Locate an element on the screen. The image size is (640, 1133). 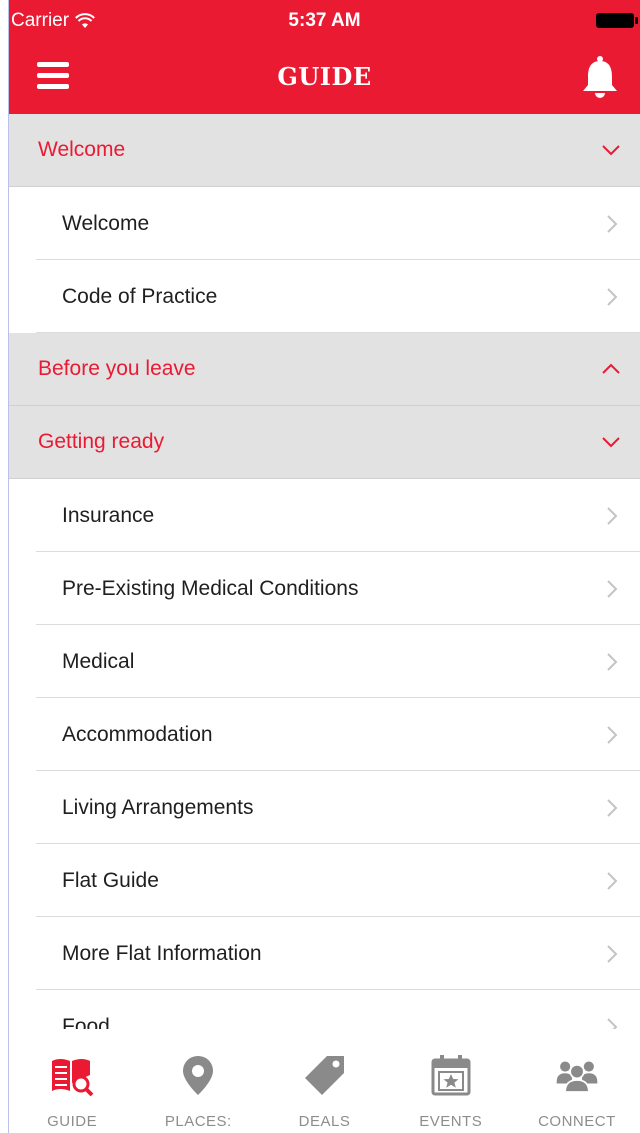
tab-connect: CONNECT is located at coordinates (577, 1081).